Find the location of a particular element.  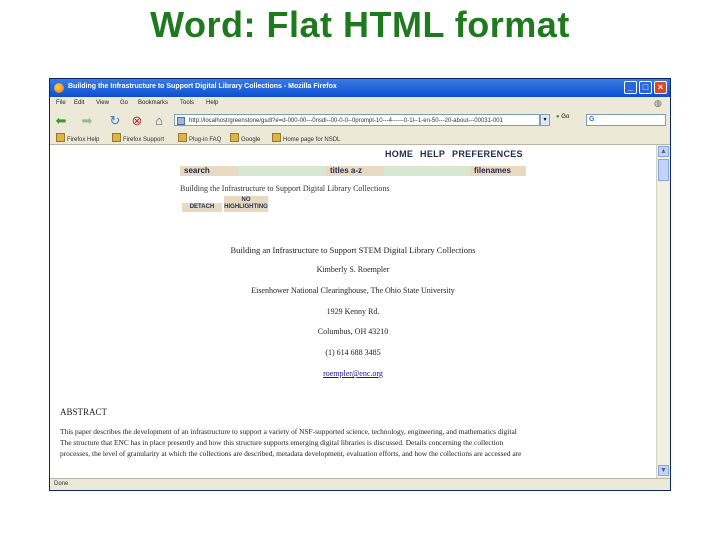

top-links: HOME HELP PREFERENCES is located at coordinates (456, 154).